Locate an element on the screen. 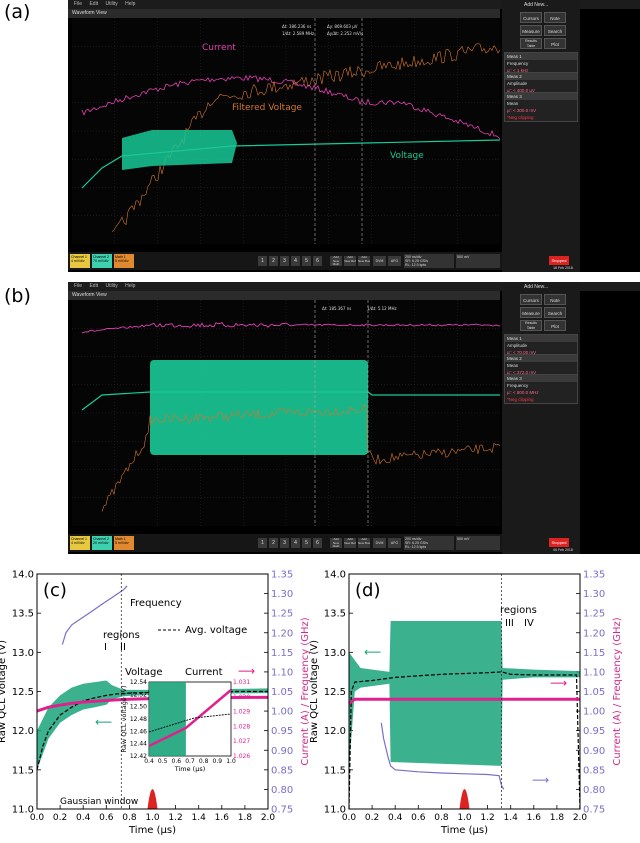 This screenshot has width=640, height=843. meas-label: Amplitude is located at coordinates (517, 345).